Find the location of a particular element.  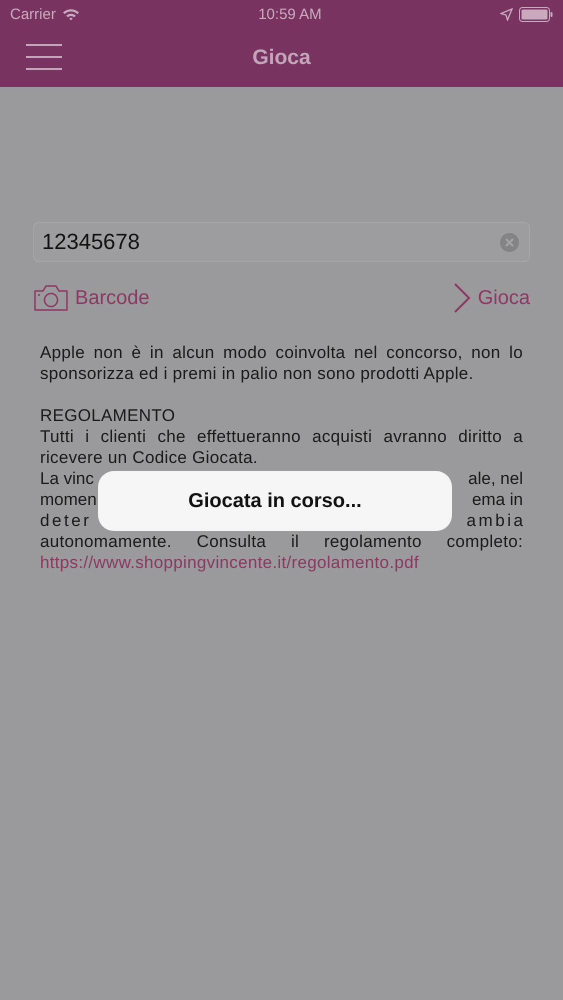

carrier-label: Carrier is located at coordinates (33, 14).